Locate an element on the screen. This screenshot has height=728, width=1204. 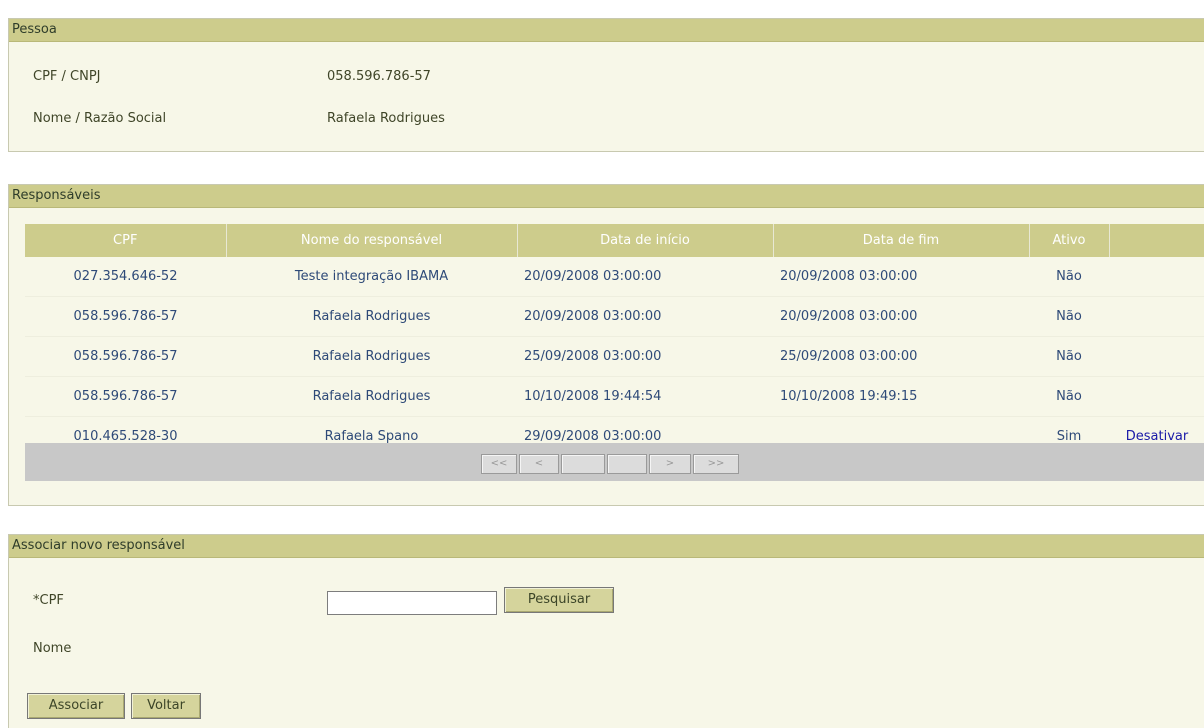
cell-nome: Teste integração IBAMA is located at coordinates (371, 277).